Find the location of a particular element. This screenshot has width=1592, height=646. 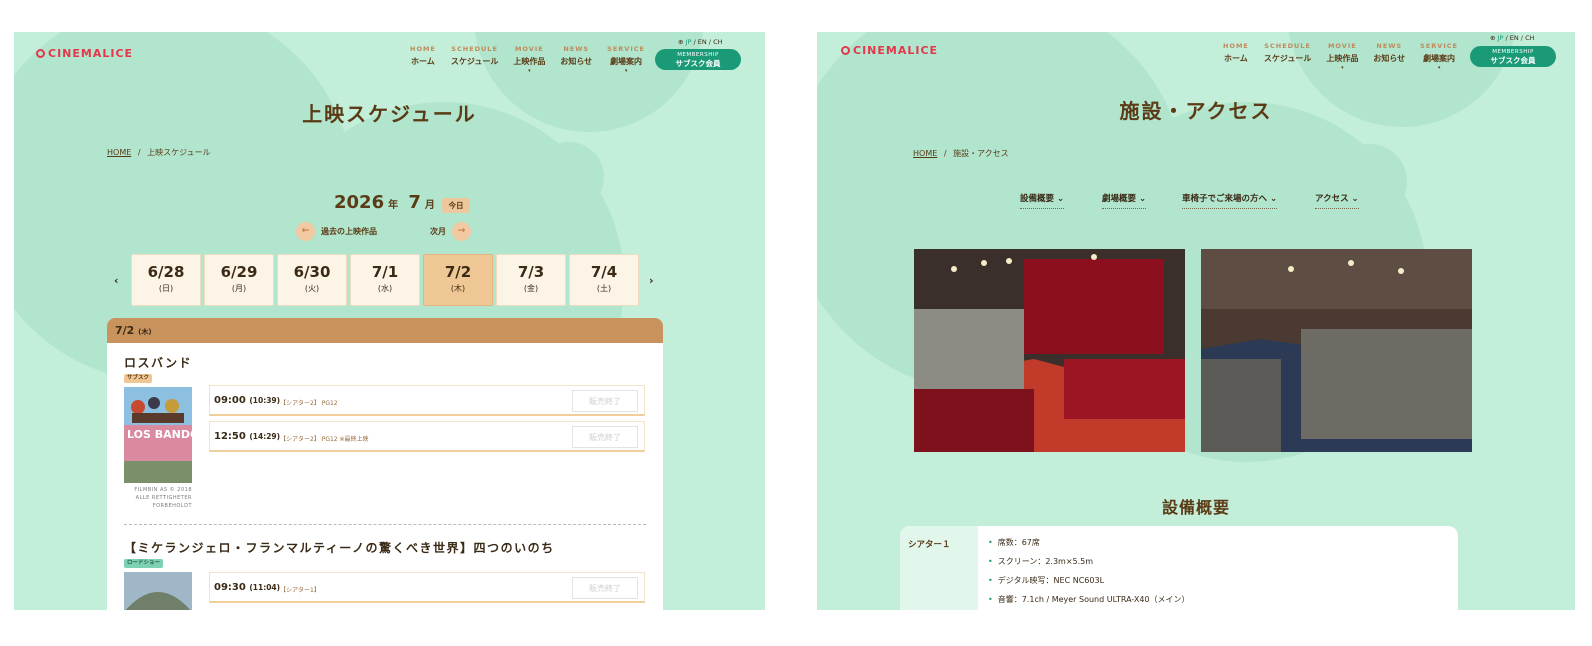

tab-theater: 劇場概要 ⌄ is located at coordinates (1124, 200).